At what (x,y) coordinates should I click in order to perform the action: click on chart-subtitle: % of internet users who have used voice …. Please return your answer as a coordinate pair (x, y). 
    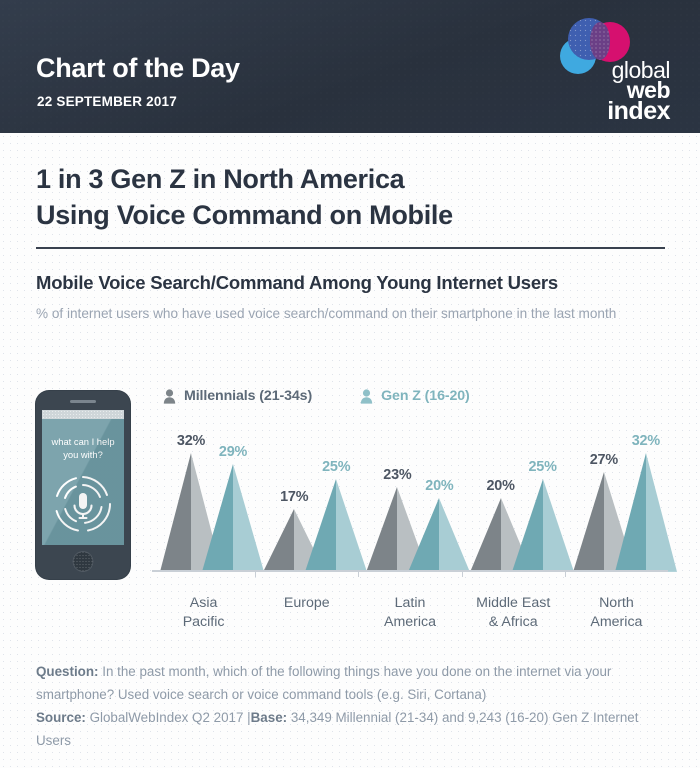
    Looking at the image, I should click on (326, 313).